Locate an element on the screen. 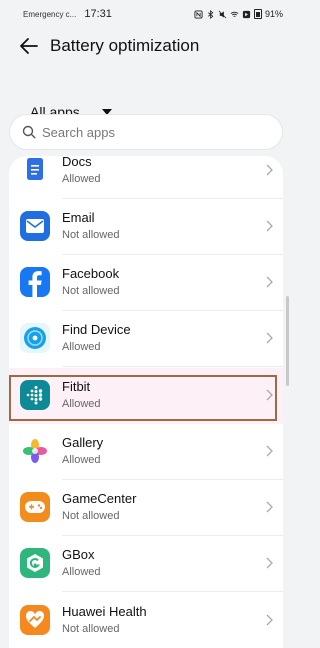 This screenshot has height=648, width=320. fitbit-icon is located at coordinates (35, 395).